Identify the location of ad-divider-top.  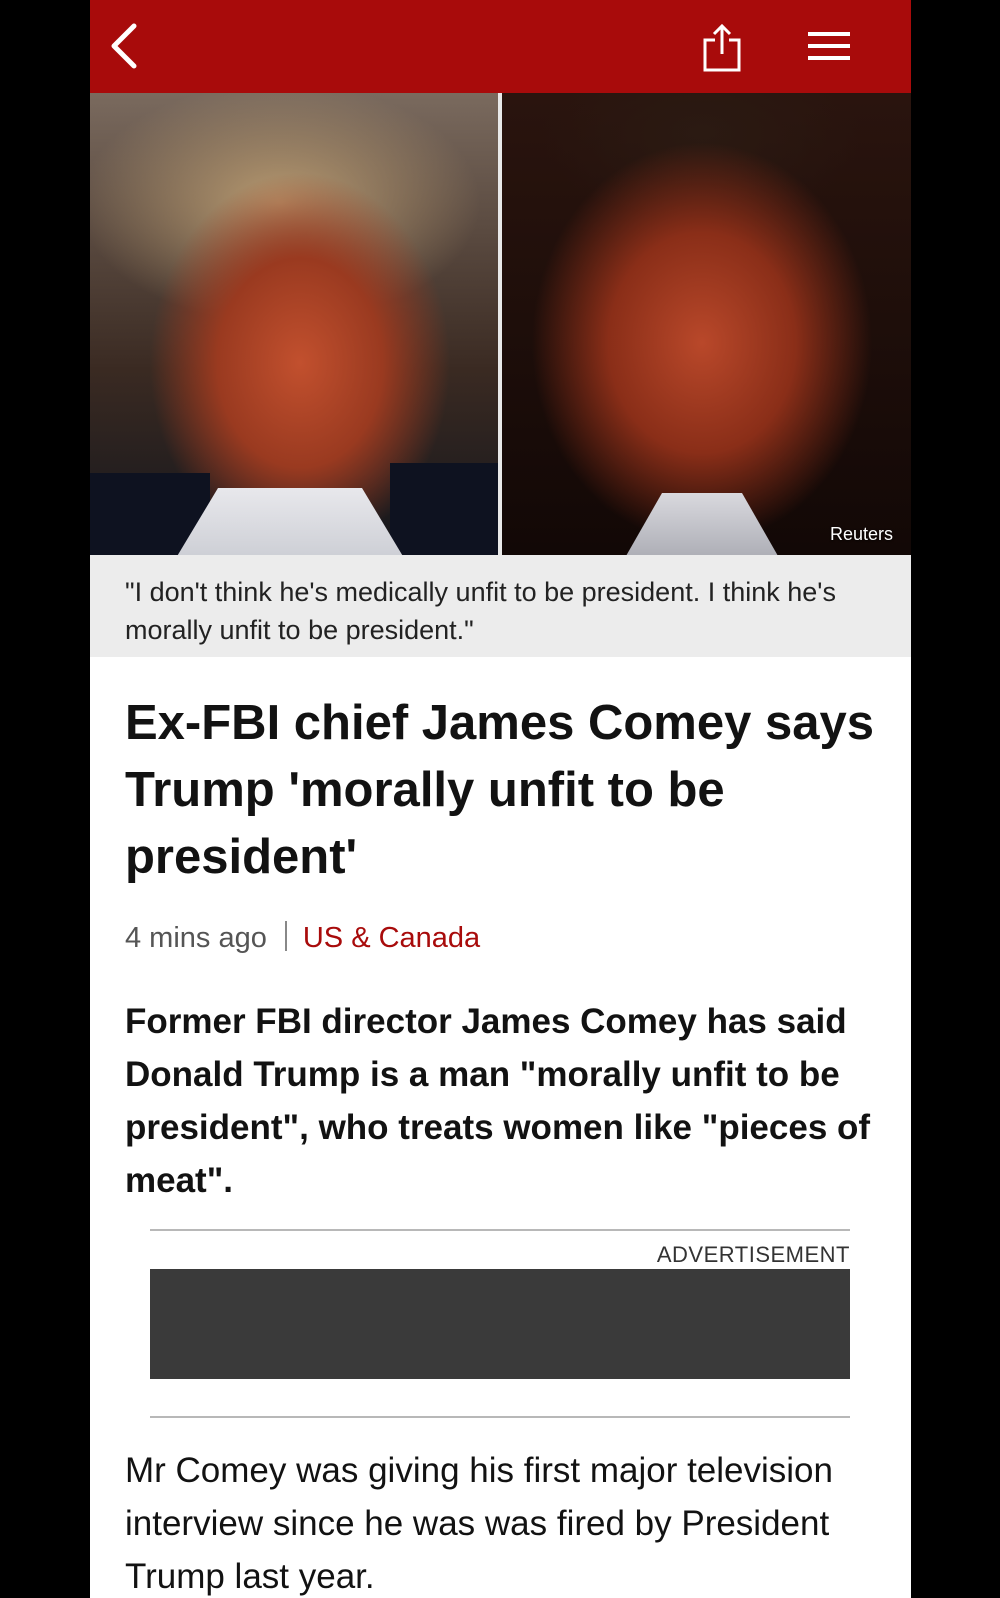
(500, 1230).